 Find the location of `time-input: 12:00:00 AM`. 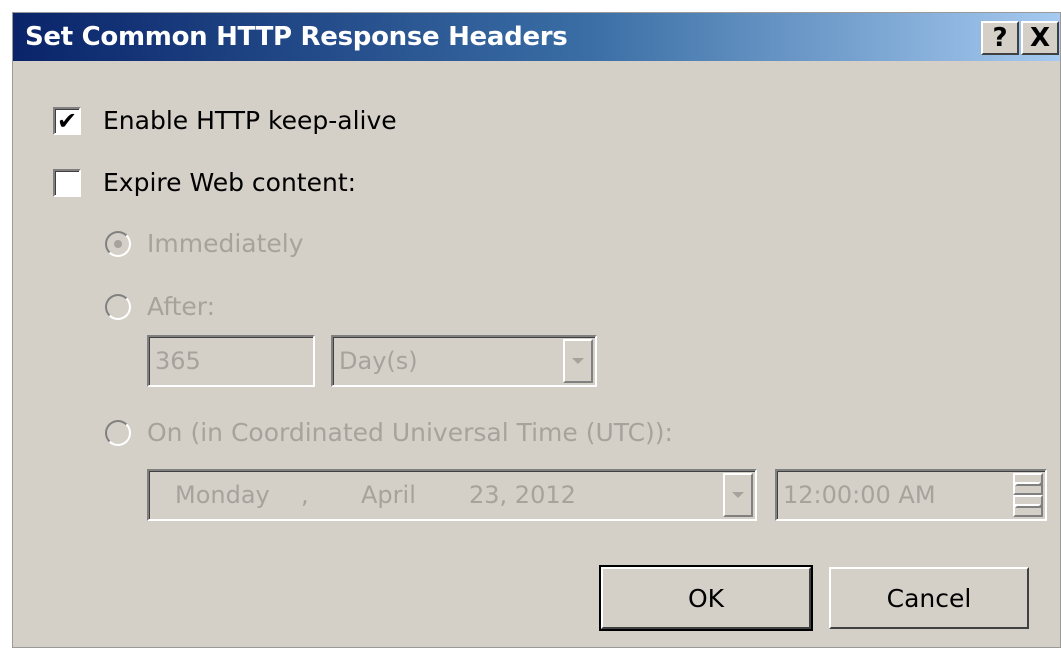

time-input: 12:00:00 AM is located at coordinates (911, 495).